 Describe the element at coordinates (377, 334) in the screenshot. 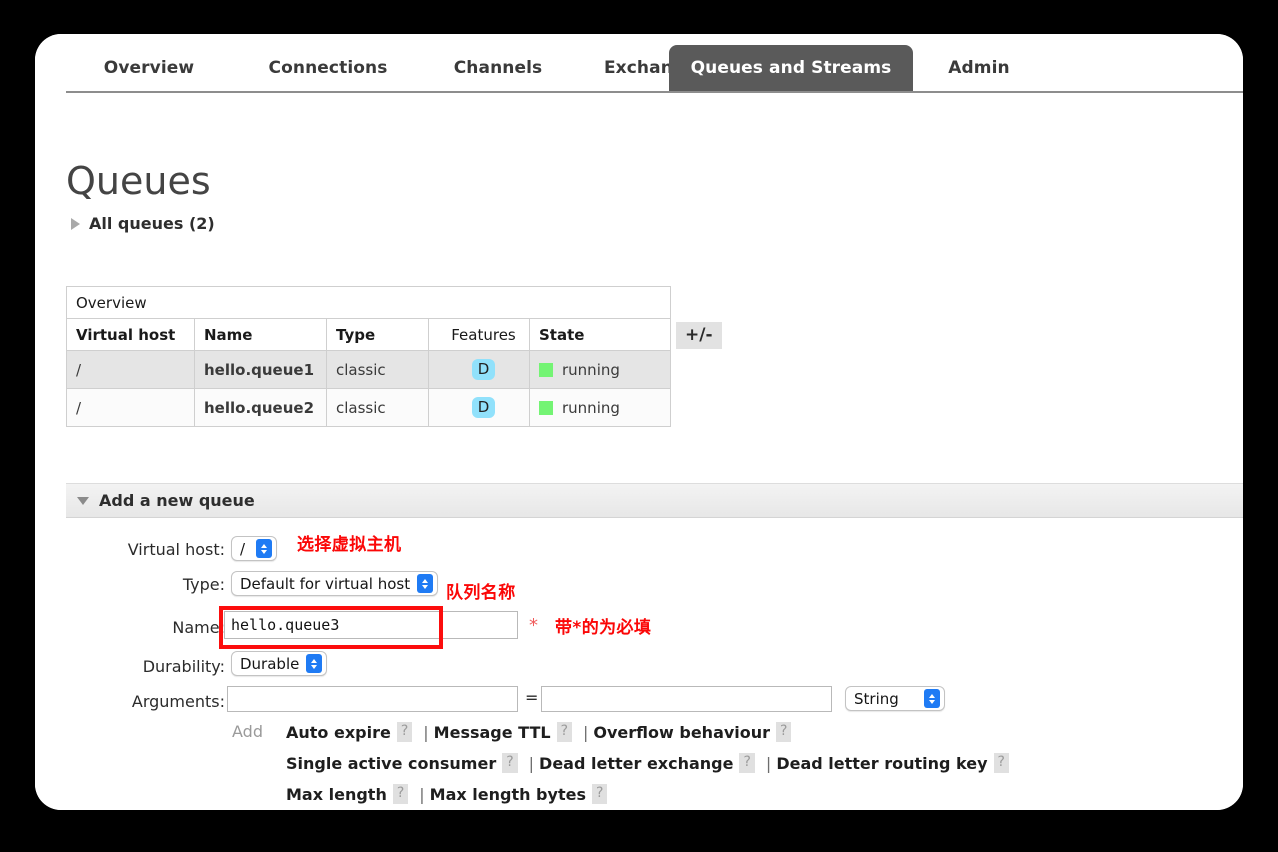

I see `column-header-type: Type` at that location.